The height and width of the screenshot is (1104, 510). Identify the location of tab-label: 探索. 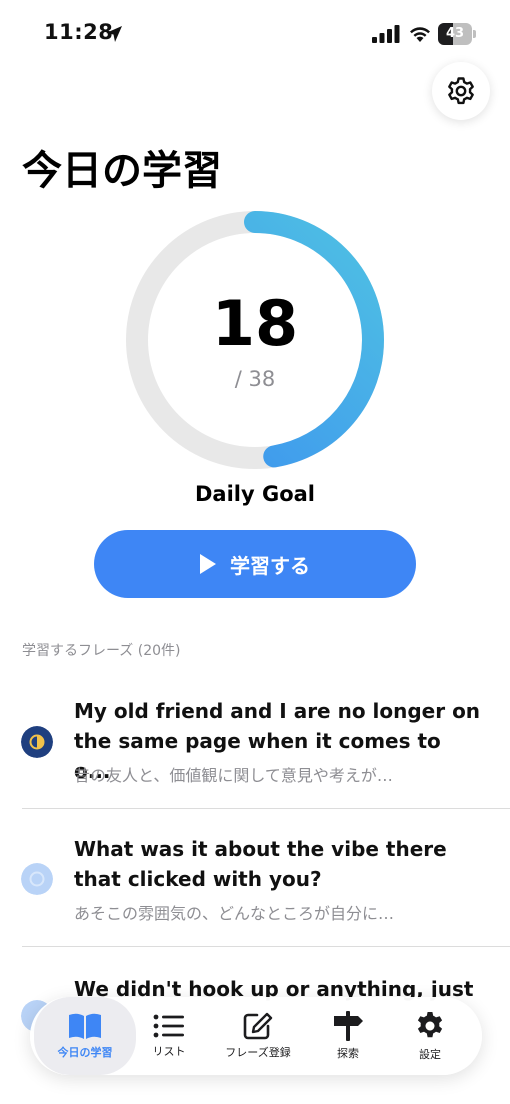
(348, 1053).